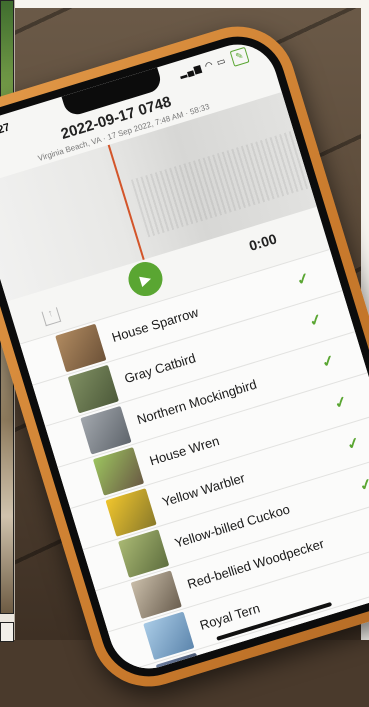 The image size is (369, 707). I want to click on photo-border-top, so click(187, 4).